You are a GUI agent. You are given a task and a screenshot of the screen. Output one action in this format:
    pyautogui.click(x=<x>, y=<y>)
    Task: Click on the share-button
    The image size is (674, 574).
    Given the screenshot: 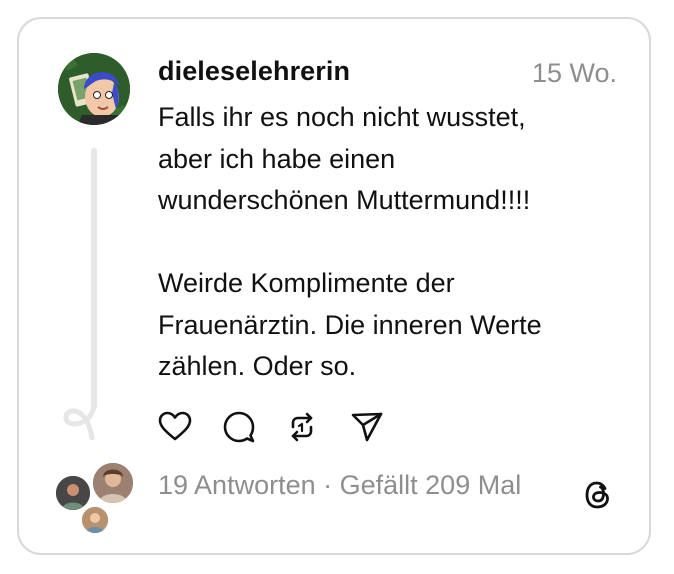 What is the action you would take?
    pyautogui.click(x=367, y=427)
    